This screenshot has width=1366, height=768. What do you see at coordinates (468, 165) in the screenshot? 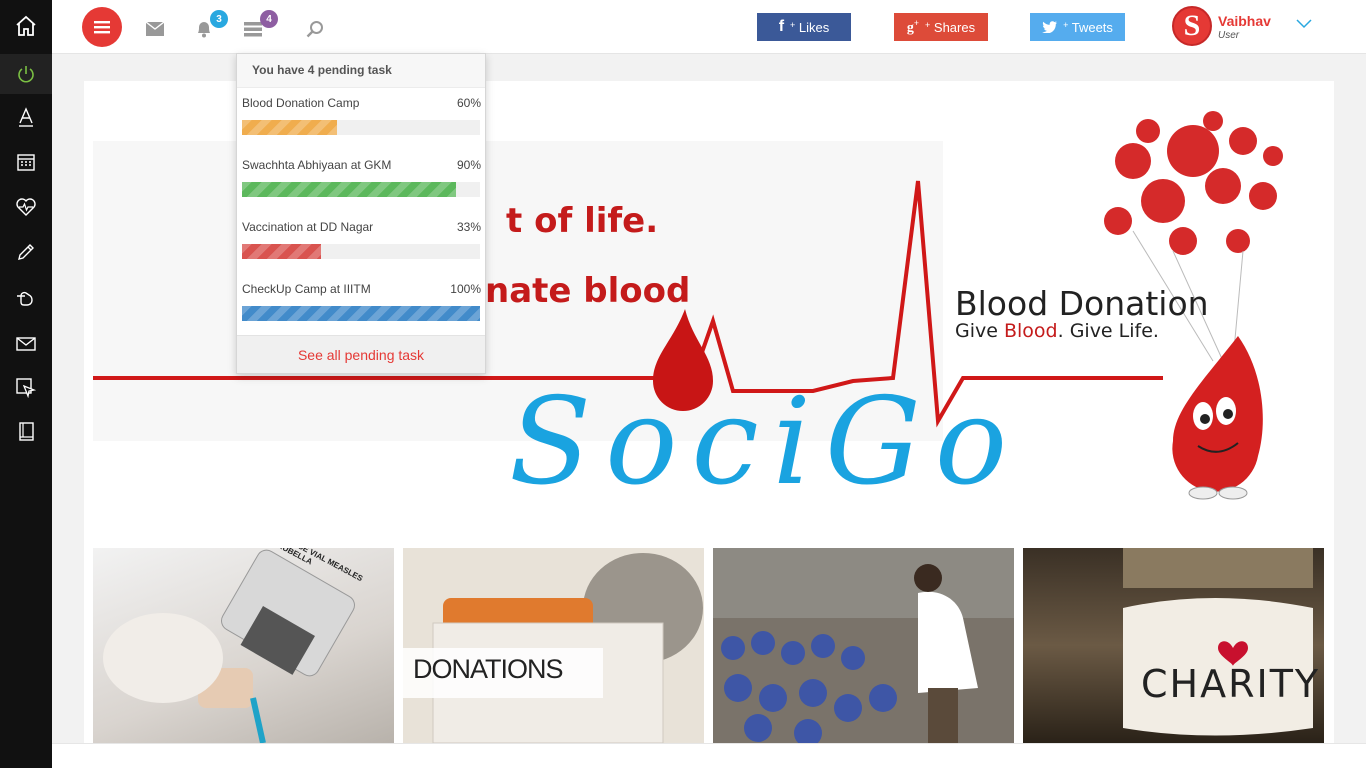
I see `task-percent: 90%` at bounding box center [468, 165].